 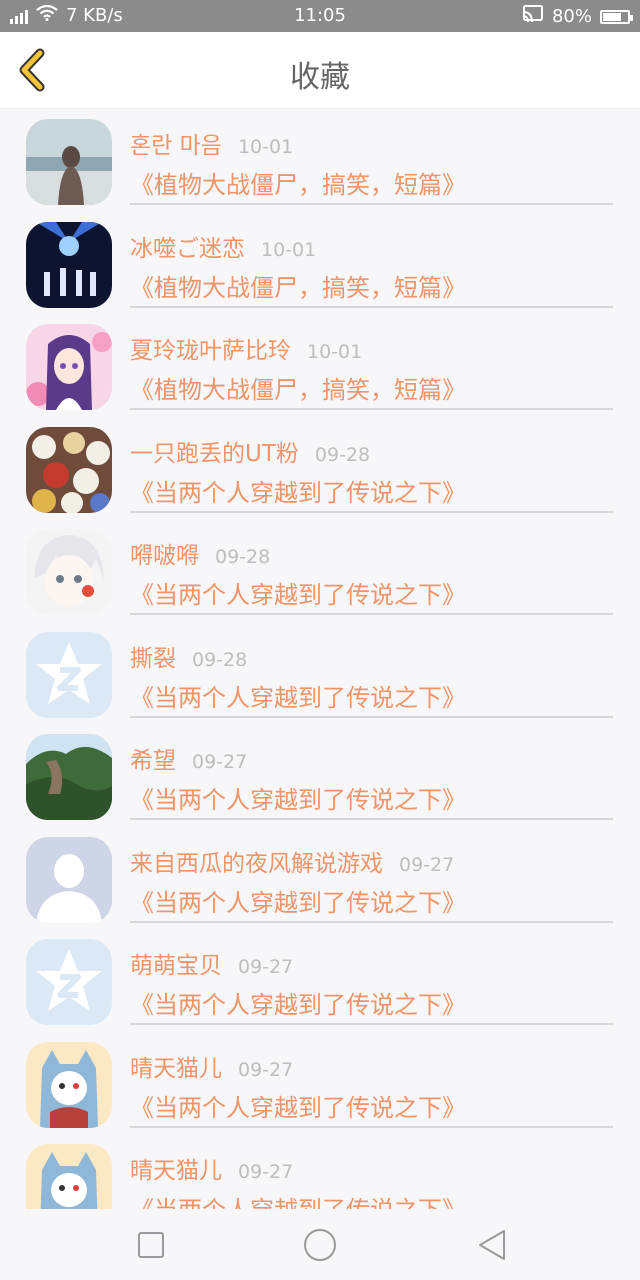 I want to click on back-triangle-icon, so click(x=492, y=1245).